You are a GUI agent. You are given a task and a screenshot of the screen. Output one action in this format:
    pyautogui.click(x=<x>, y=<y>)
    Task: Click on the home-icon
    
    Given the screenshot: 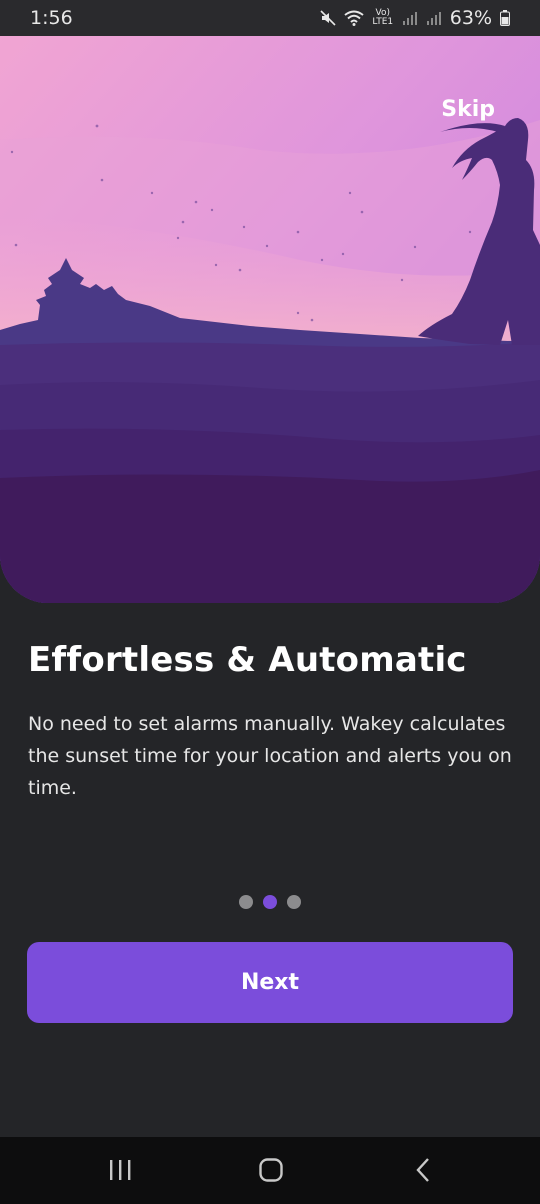 What is the action you would take?
    pyautogui.click(x=271, y=1172)
    